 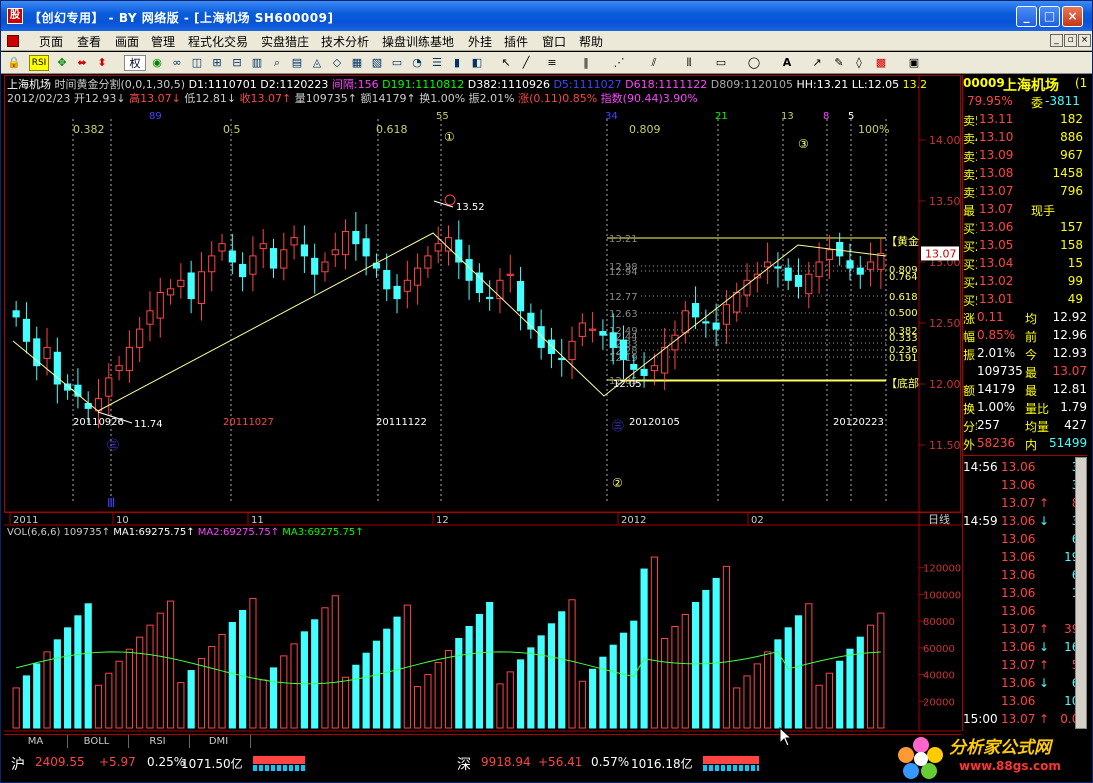 What do you see at coordinates (996, 443) in the screenshot?
I see `stat-value-a: 58236` at bounding box center [996, 443].